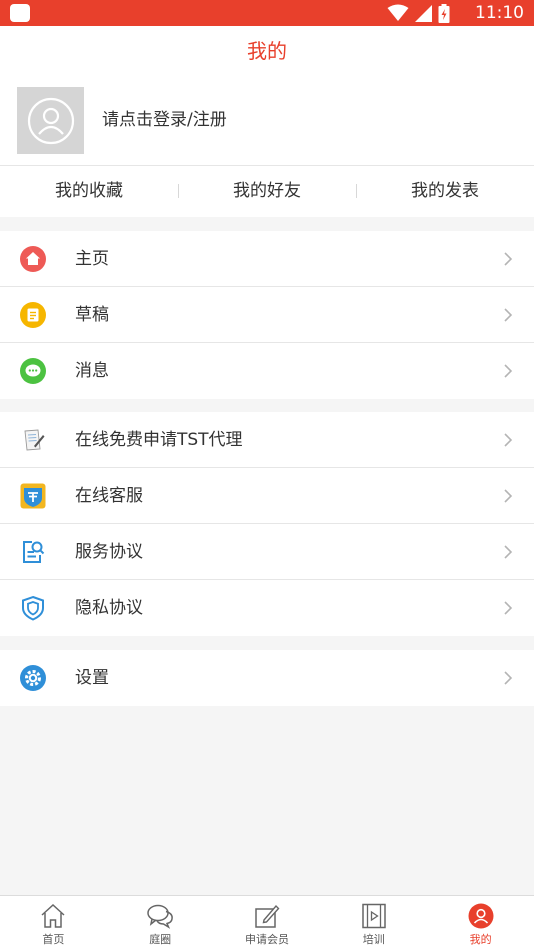 This screenshot has width=534, height=950. I want to click on system-icons, so click(418, 13).